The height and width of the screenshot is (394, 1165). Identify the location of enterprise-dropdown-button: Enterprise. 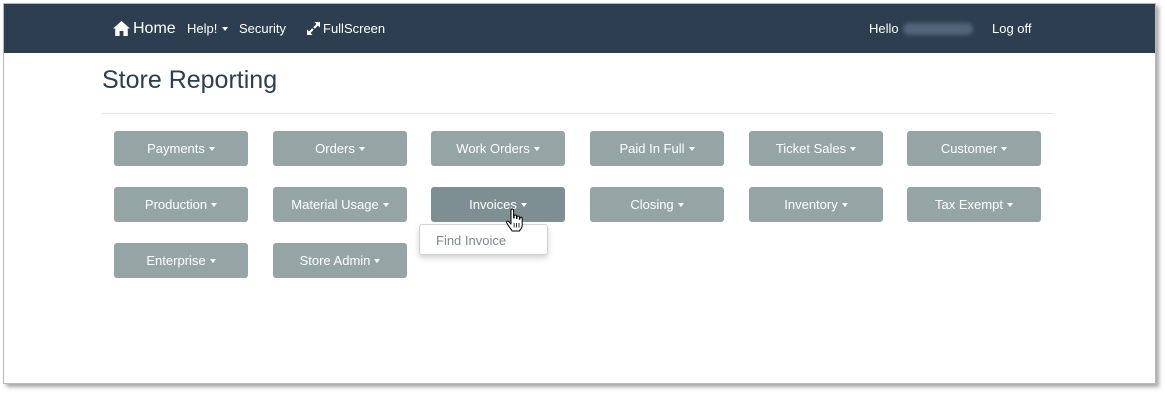
(181, 260).